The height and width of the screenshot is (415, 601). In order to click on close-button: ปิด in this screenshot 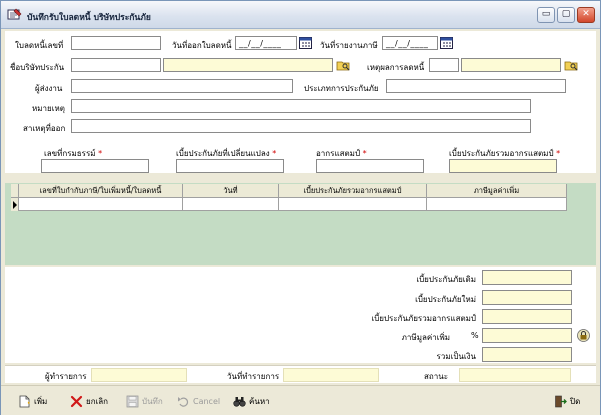, I will do `click(567, 401)`.